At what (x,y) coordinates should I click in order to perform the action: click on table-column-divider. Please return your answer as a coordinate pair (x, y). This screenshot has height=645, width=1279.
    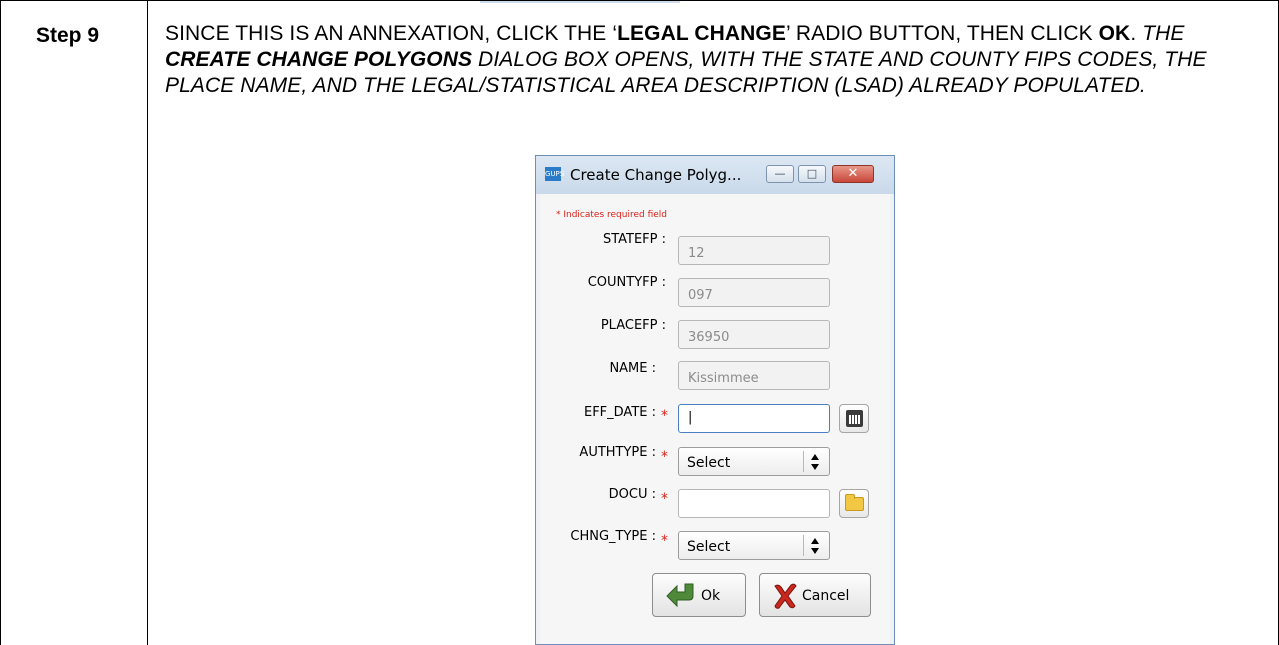
    Looking at the image, I should click on (147, 322).